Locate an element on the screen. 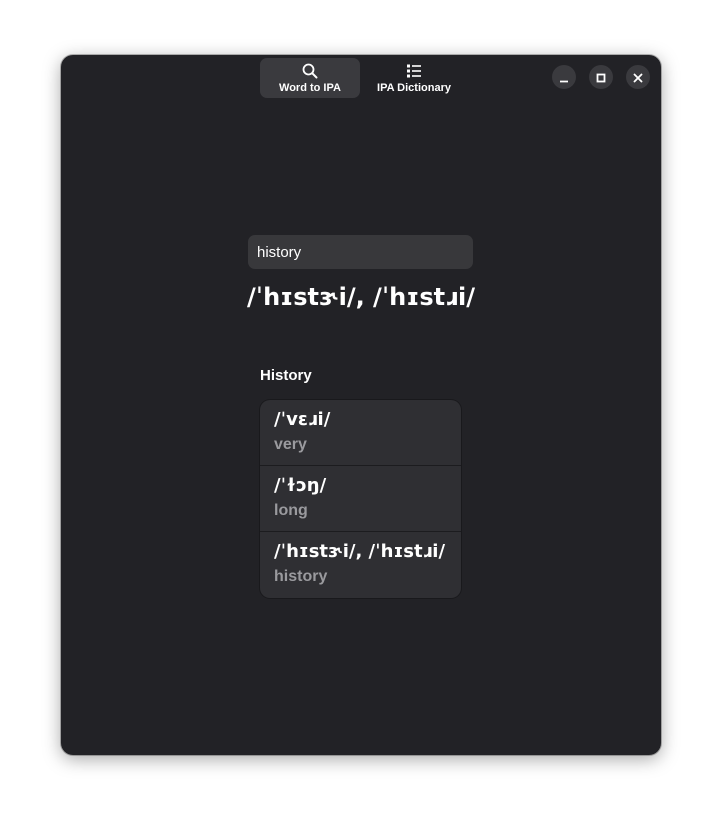 Image resolution: width=722 pixels, height=822 pixels. history-heading: History is located at coordinates (286, 375).